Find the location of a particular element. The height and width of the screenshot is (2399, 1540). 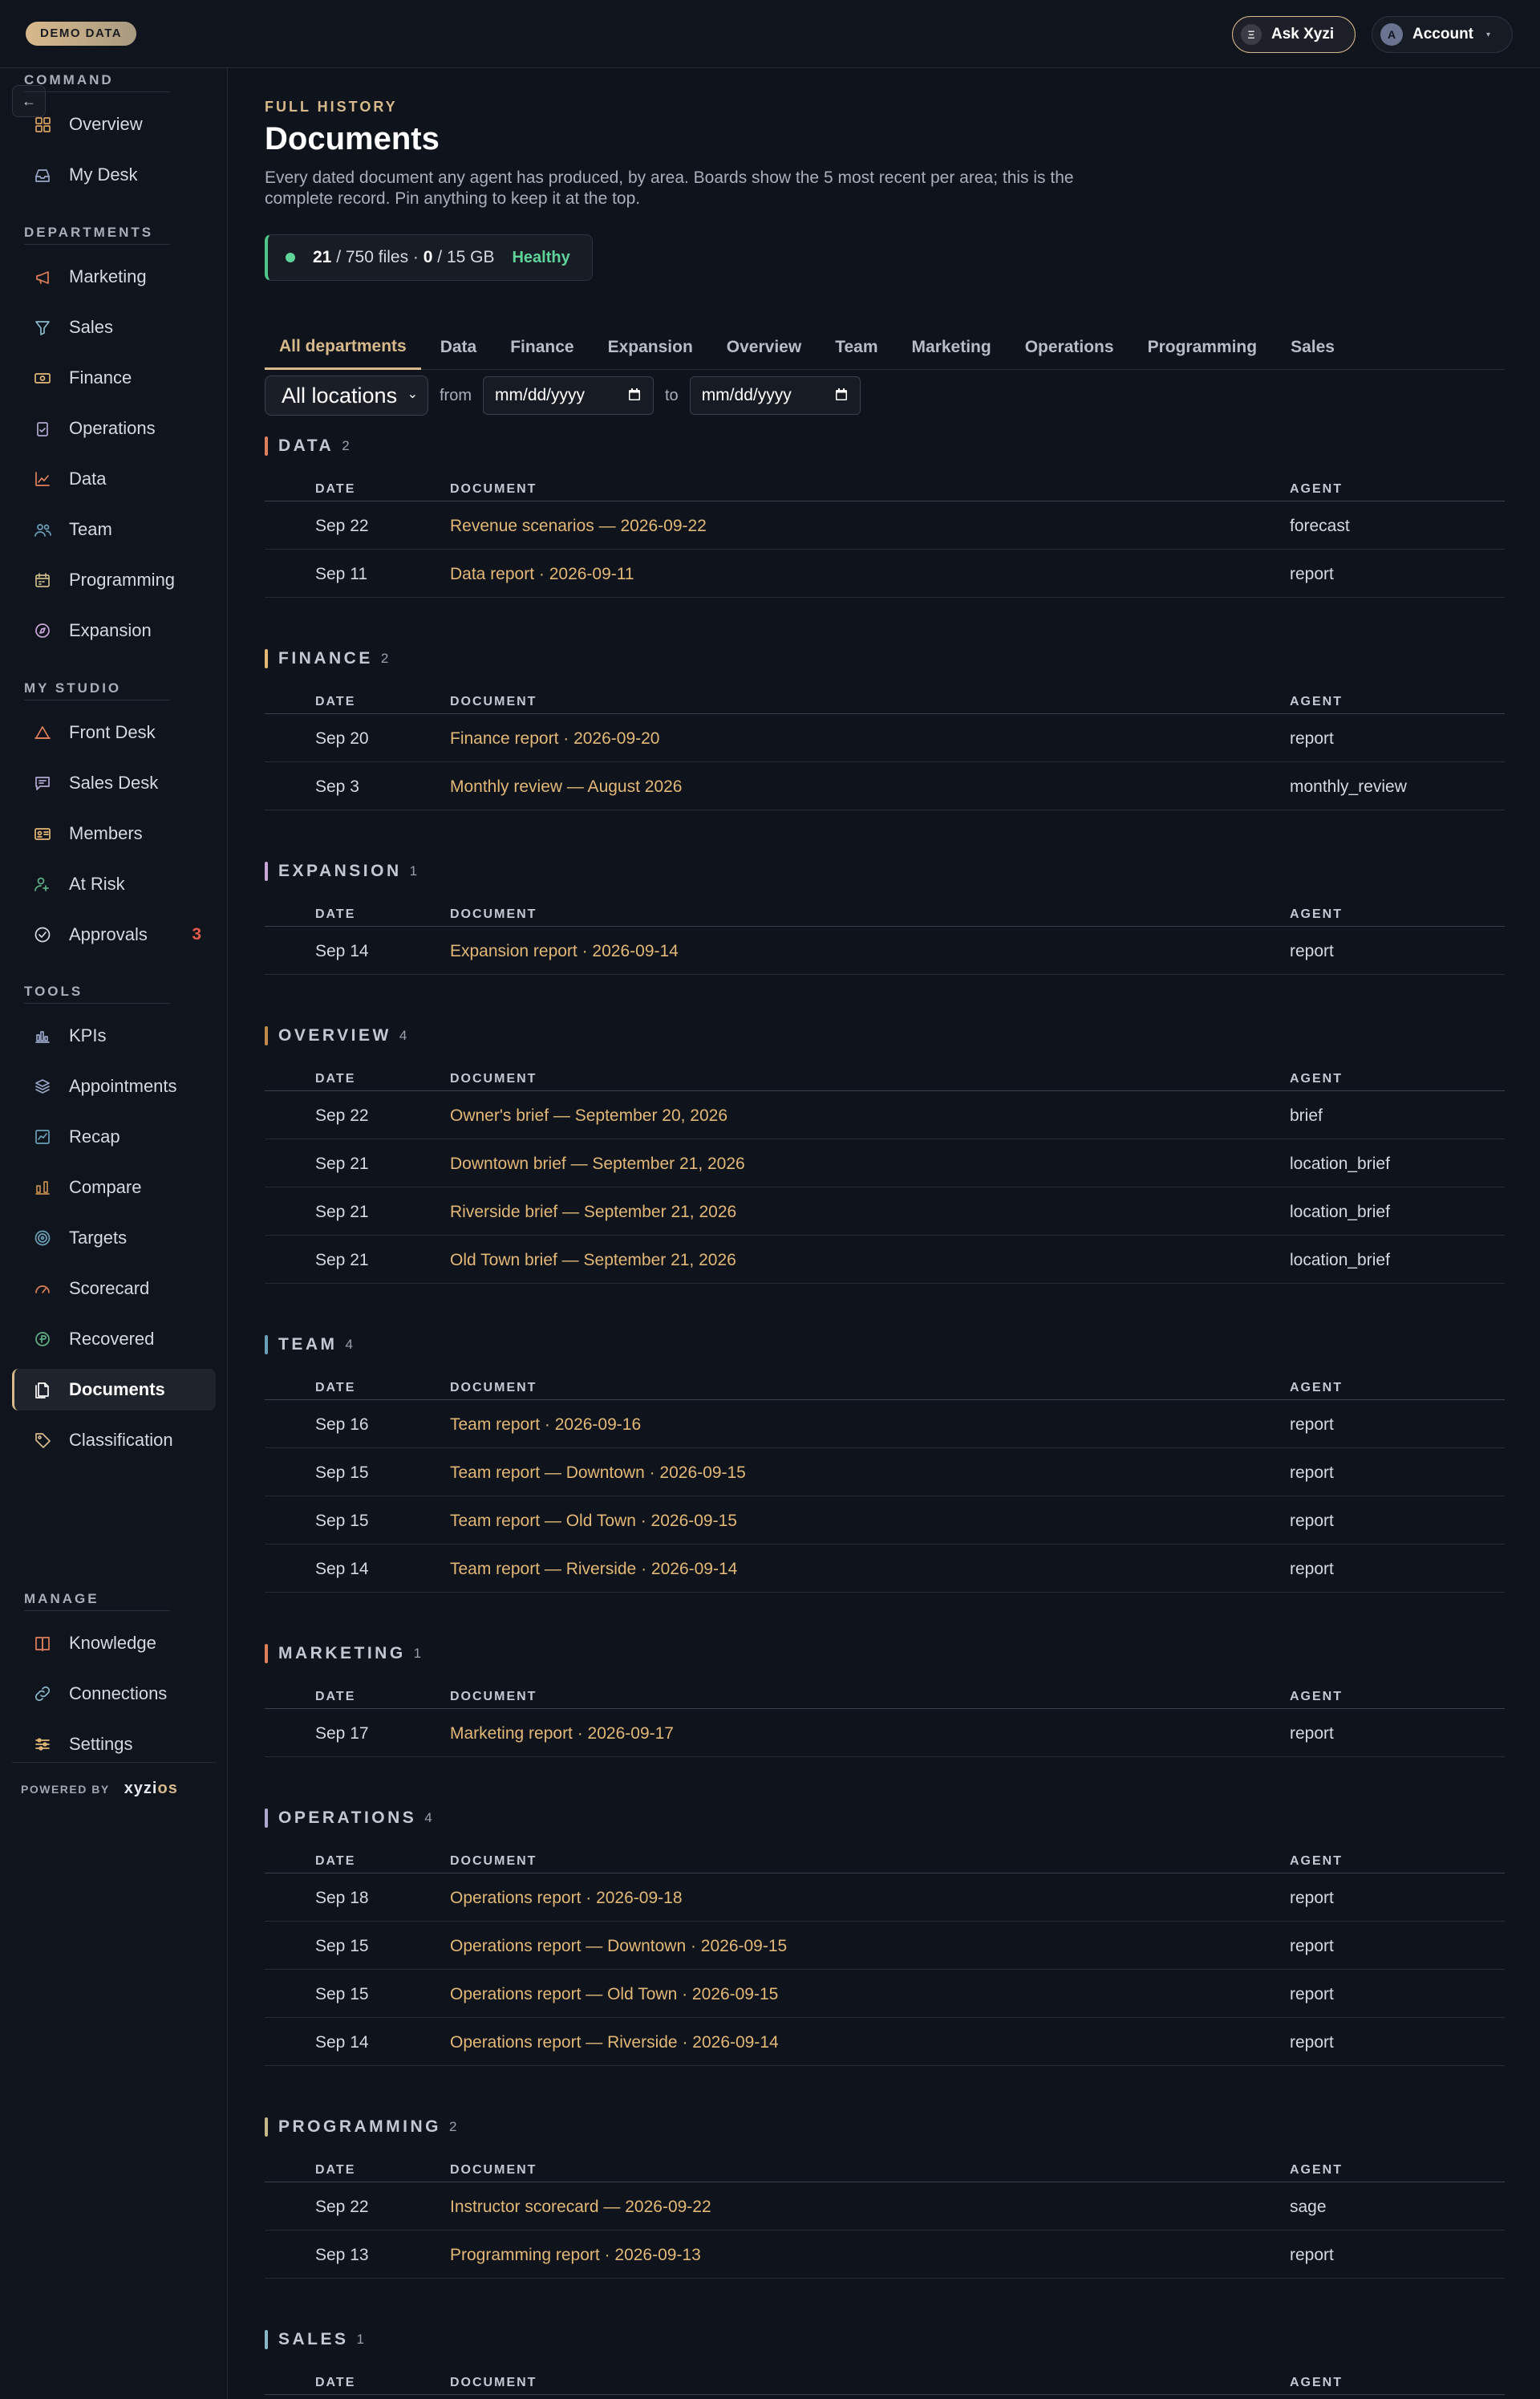

sidebar-item-overview: Overview is located at coordinates (114, 124).